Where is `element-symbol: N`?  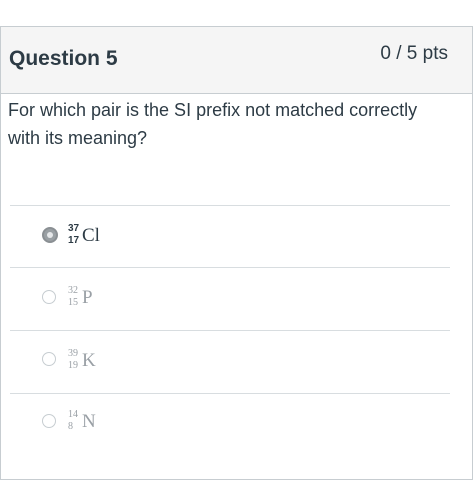
element-symbol: N is located at coordinates (89, 421).